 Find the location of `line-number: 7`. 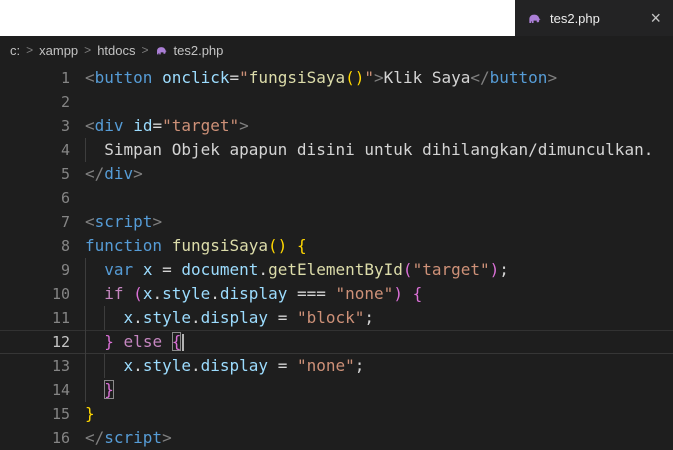

line-number: 7 is located at coordinates (35, 222).